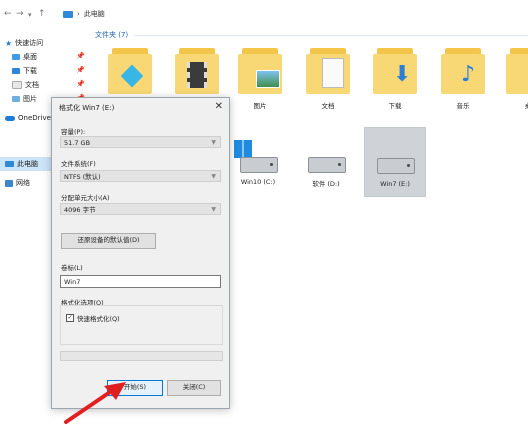 This screenshot has height=425, width=528. Describe the element at coordinates (402, 74) in the screenshot. I see `download-icon: ⬇` at that location.